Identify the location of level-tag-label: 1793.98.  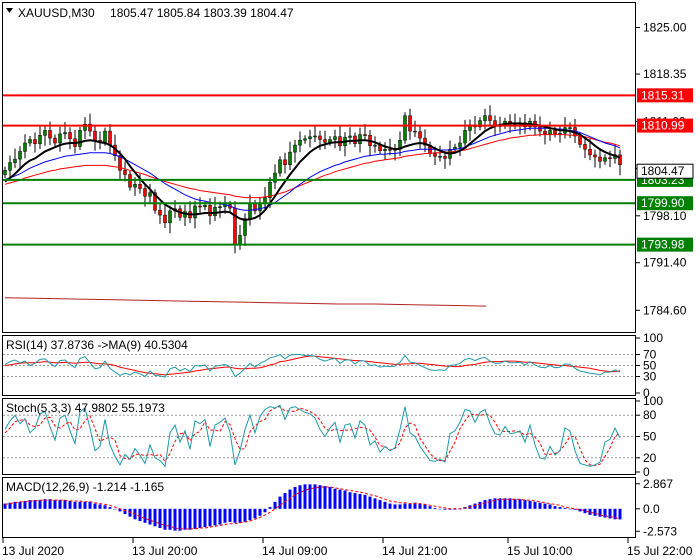
(663, 245).